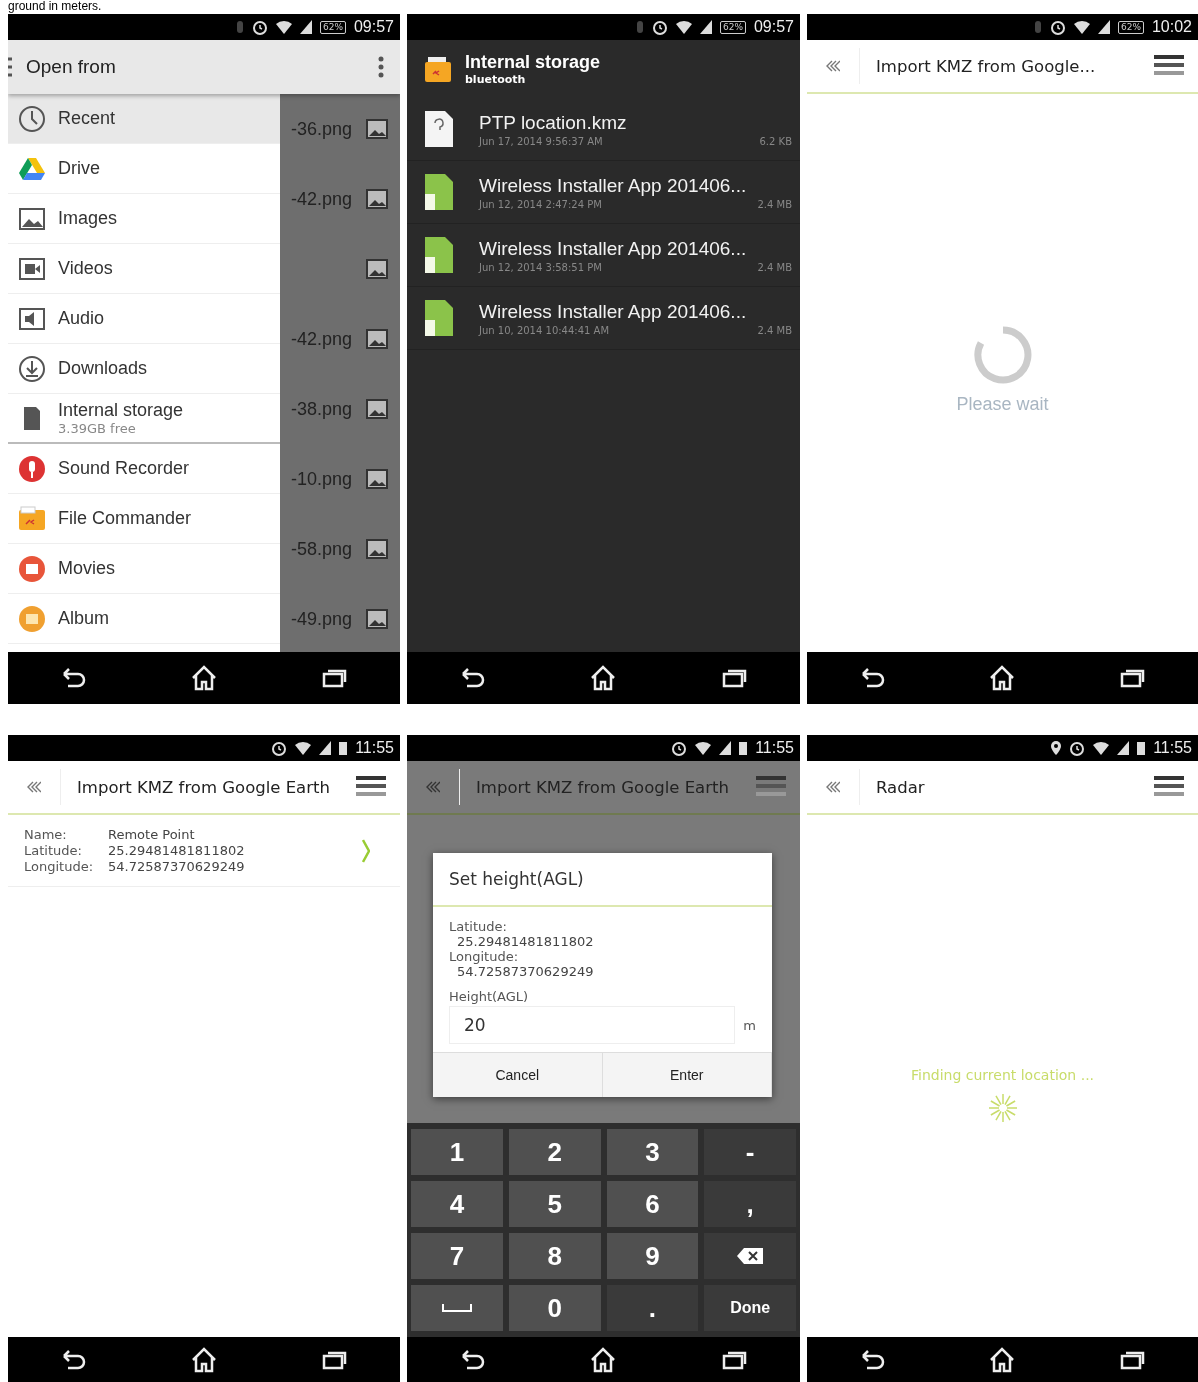  I want to click on backspace-key, so click(750, 1256).